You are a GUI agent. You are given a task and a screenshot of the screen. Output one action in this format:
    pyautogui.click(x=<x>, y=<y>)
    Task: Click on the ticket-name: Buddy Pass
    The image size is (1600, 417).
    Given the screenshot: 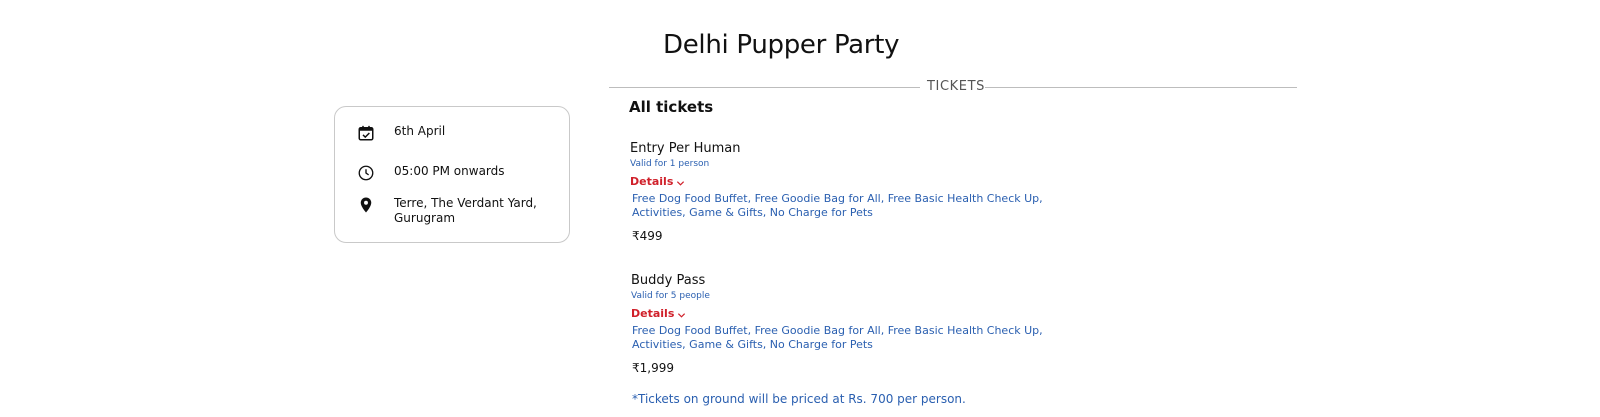 What is the action you would take?
    pyautogui.click(x=668, y=280)
    